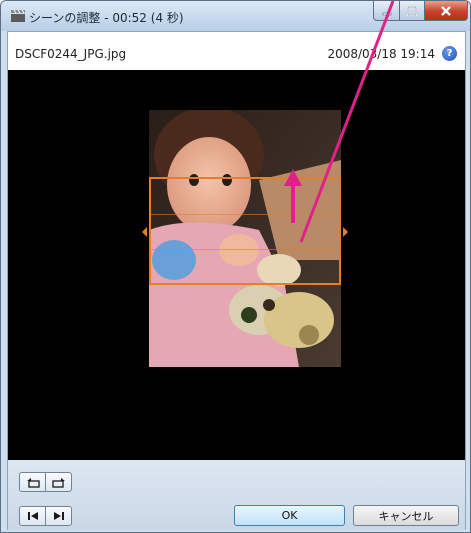 Image resolution: width=471 pixels, height=533 pixels. What do you see at coordinates (449, 53) in the screenshot?
I see `help-icon: ?` at bounding box center [449, 53].